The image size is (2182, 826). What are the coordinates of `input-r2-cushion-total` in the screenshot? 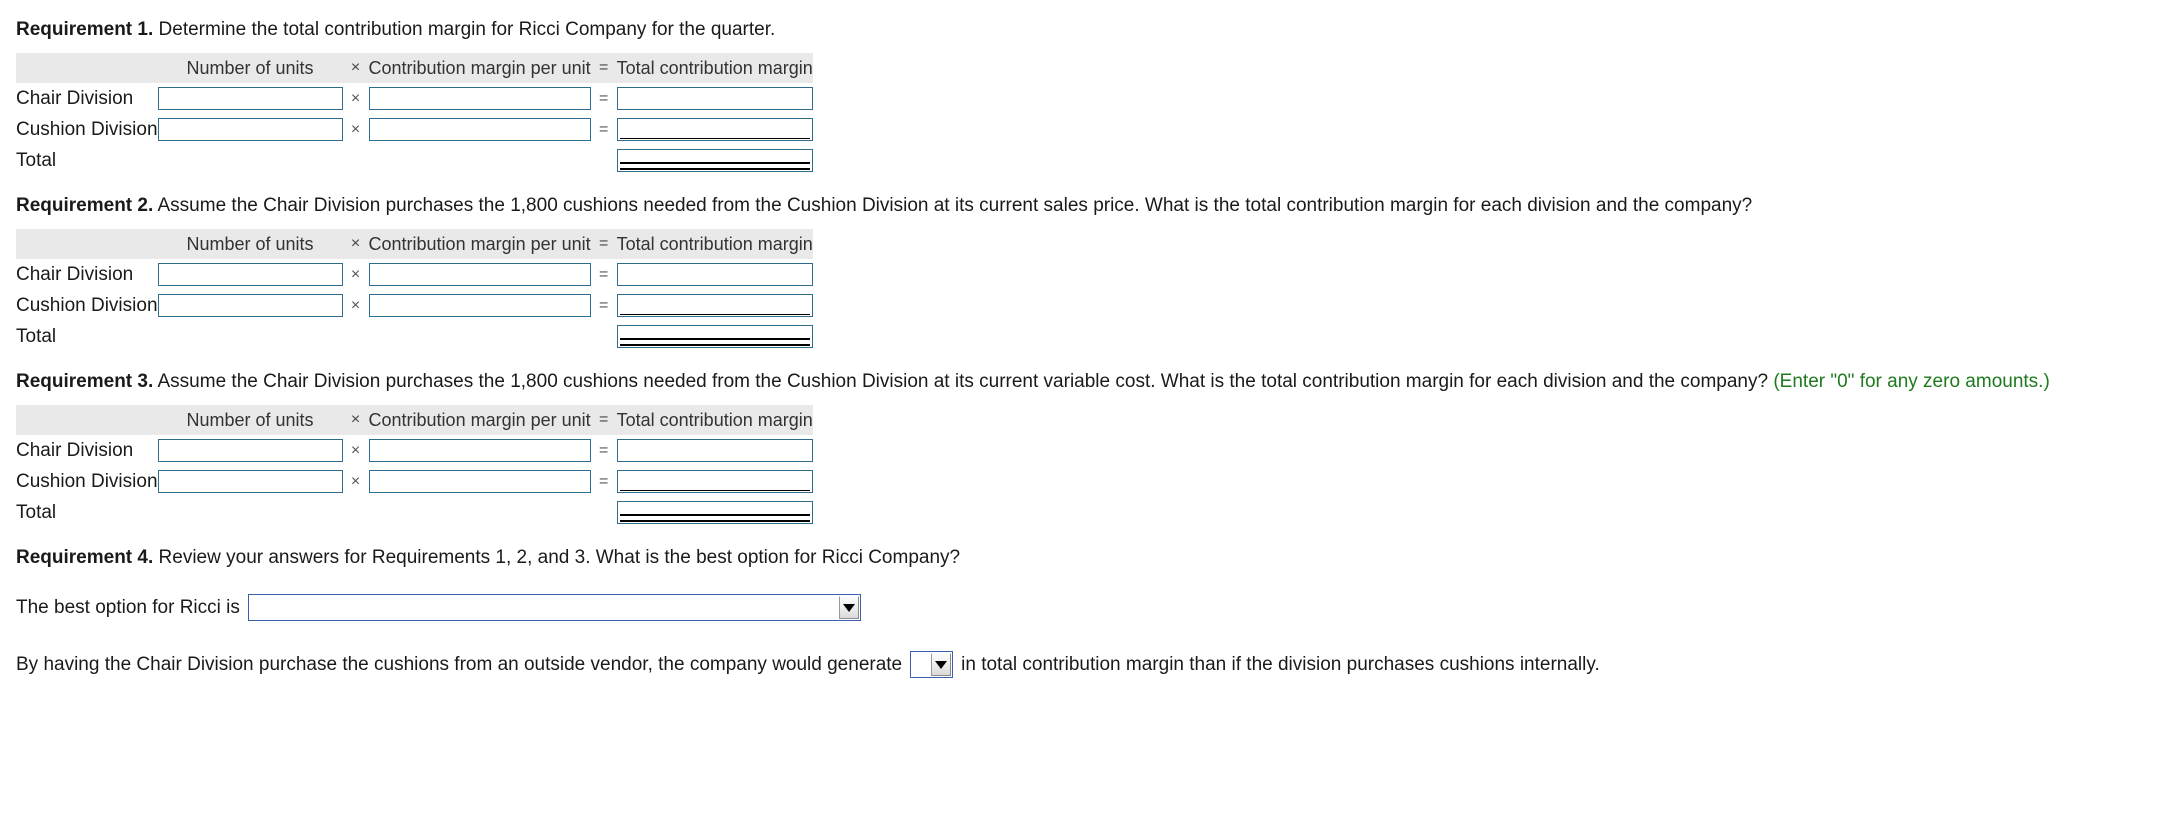 It's located at (714, 305).